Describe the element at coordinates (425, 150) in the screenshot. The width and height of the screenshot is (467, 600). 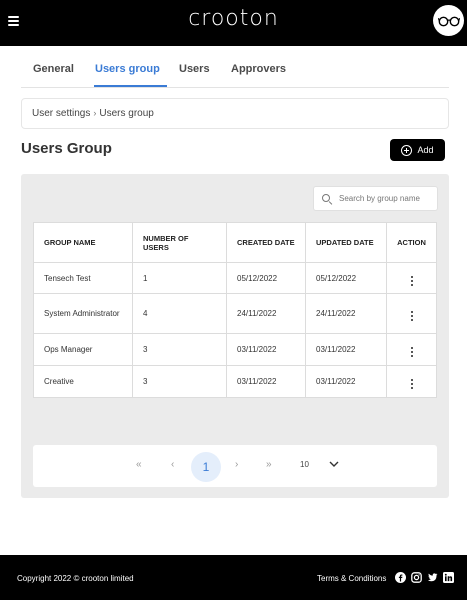
I see `add-button-label: Add` at that location.